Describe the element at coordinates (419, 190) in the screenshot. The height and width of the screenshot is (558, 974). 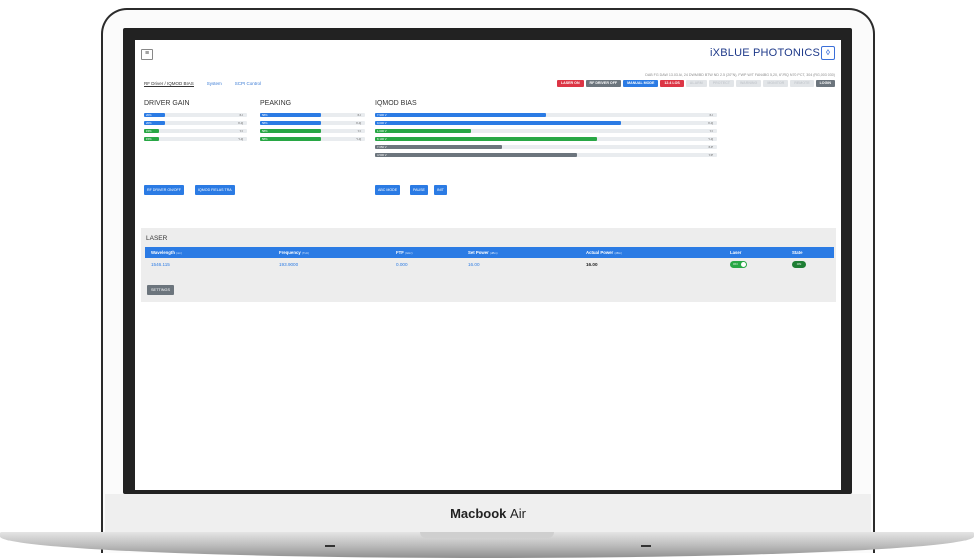
I see `pause-button: PAUSE` at that location.